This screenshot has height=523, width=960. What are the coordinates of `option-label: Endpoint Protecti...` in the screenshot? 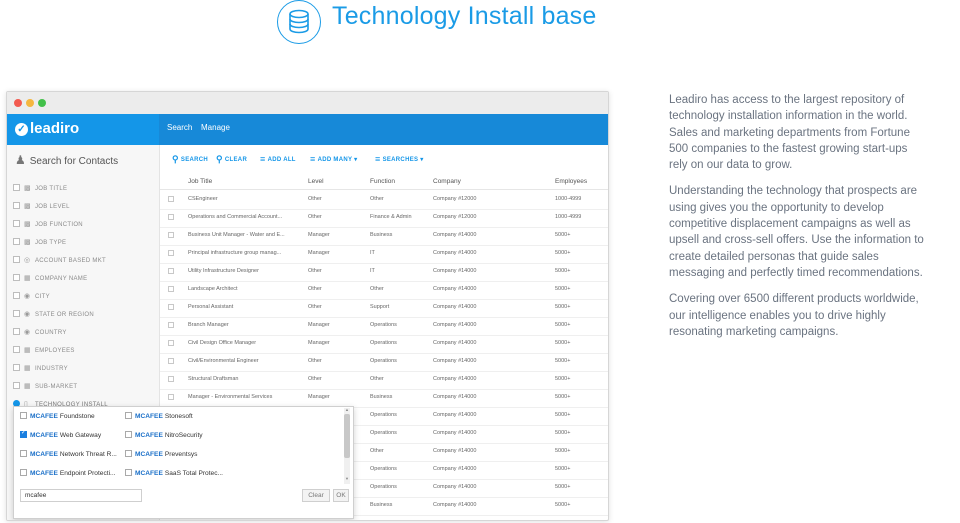 It's located at (87, 473).